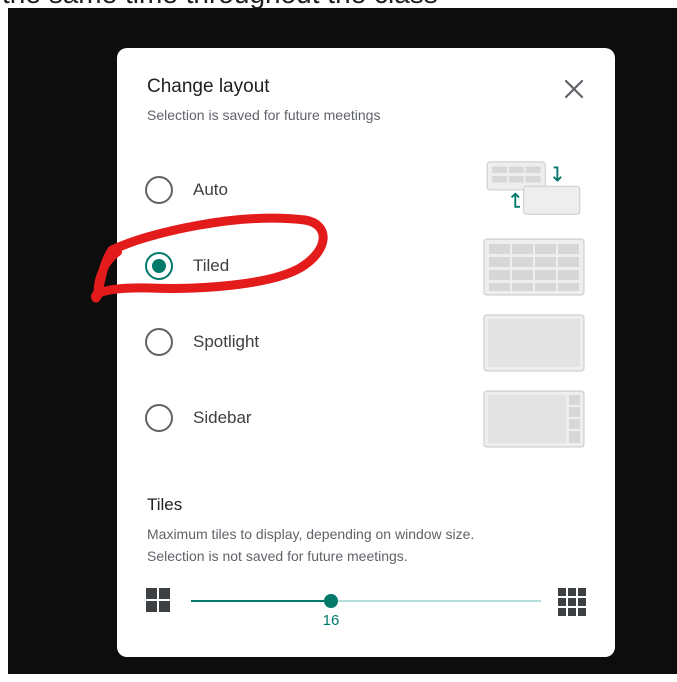 This screenshot has height=682, width=677. Describe the element at coordinates (295, 266) in the screenshot. I see `layout-option-tiled: Tiled` at that location.